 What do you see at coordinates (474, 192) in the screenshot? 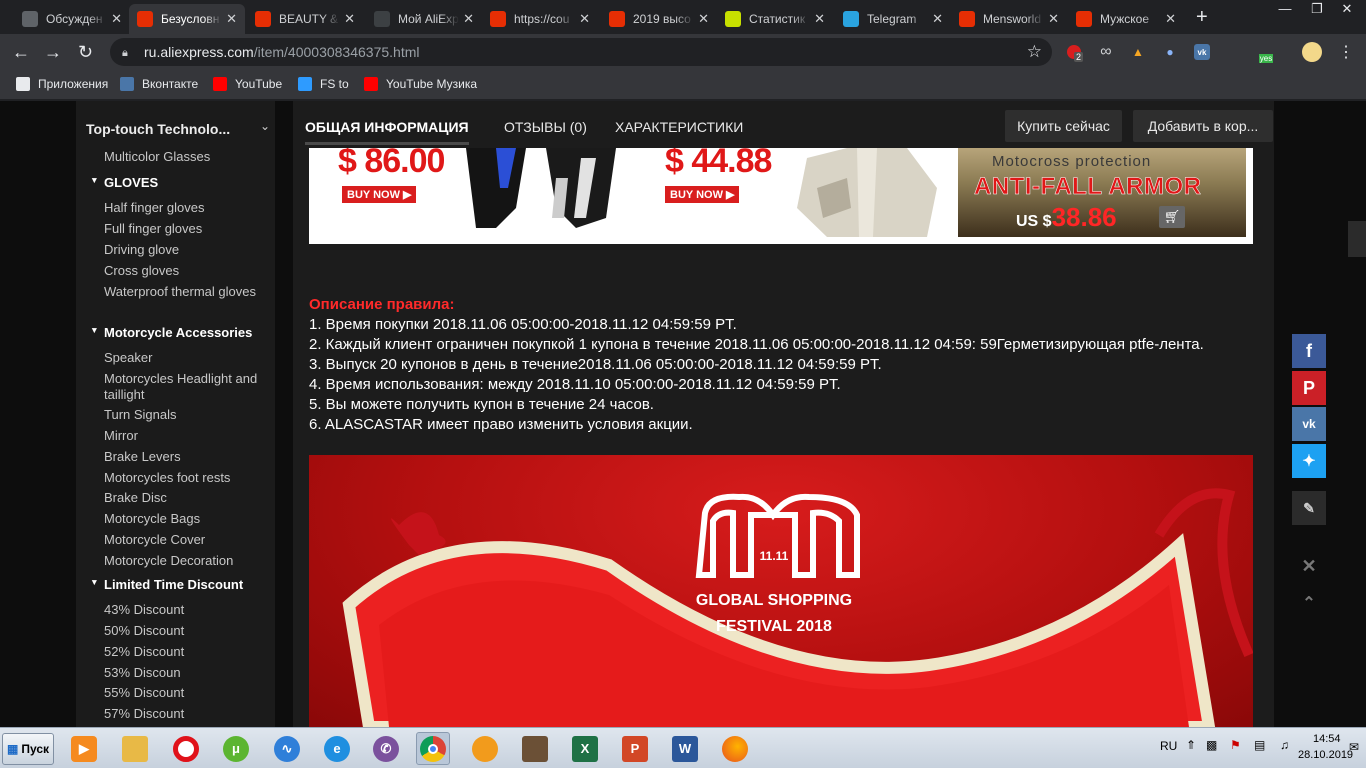
I see `product-card-1: $ 86.00 BUY NOW ▶` at bounding box center [474, 192].